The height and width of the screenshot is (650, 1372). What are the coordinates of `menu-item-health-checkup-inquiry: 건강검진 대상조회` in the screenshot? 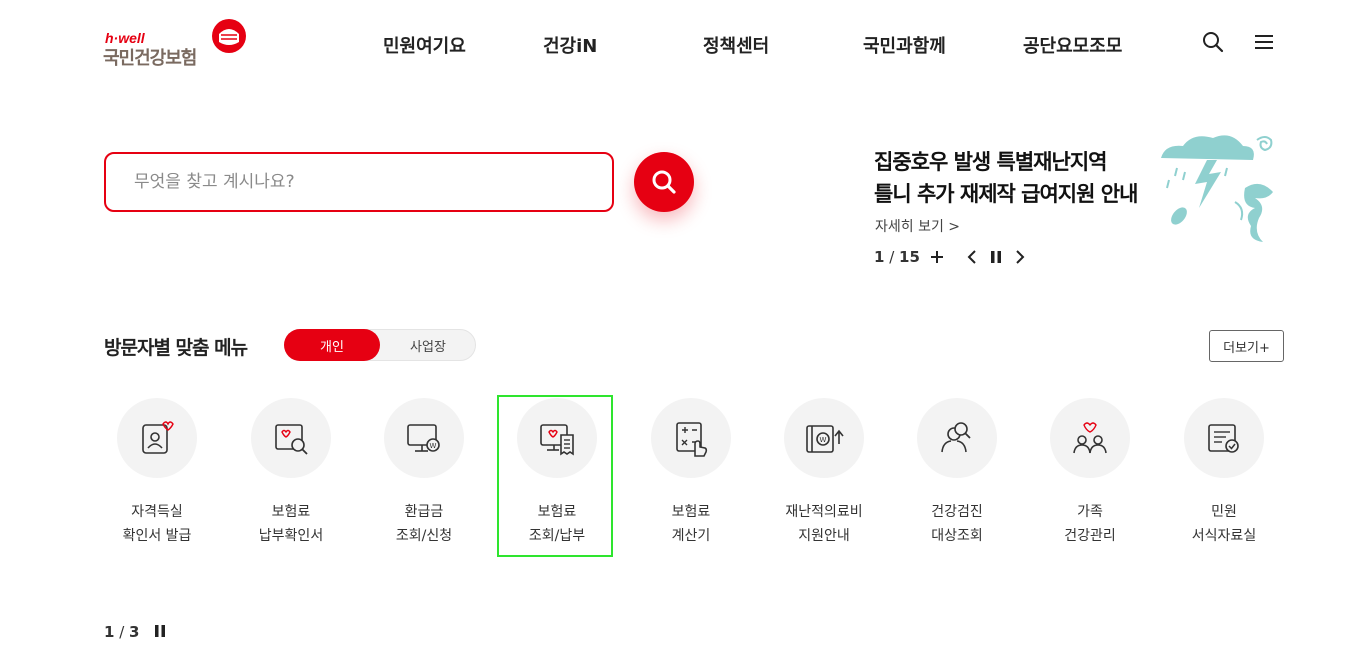 It's located at (957, 473).